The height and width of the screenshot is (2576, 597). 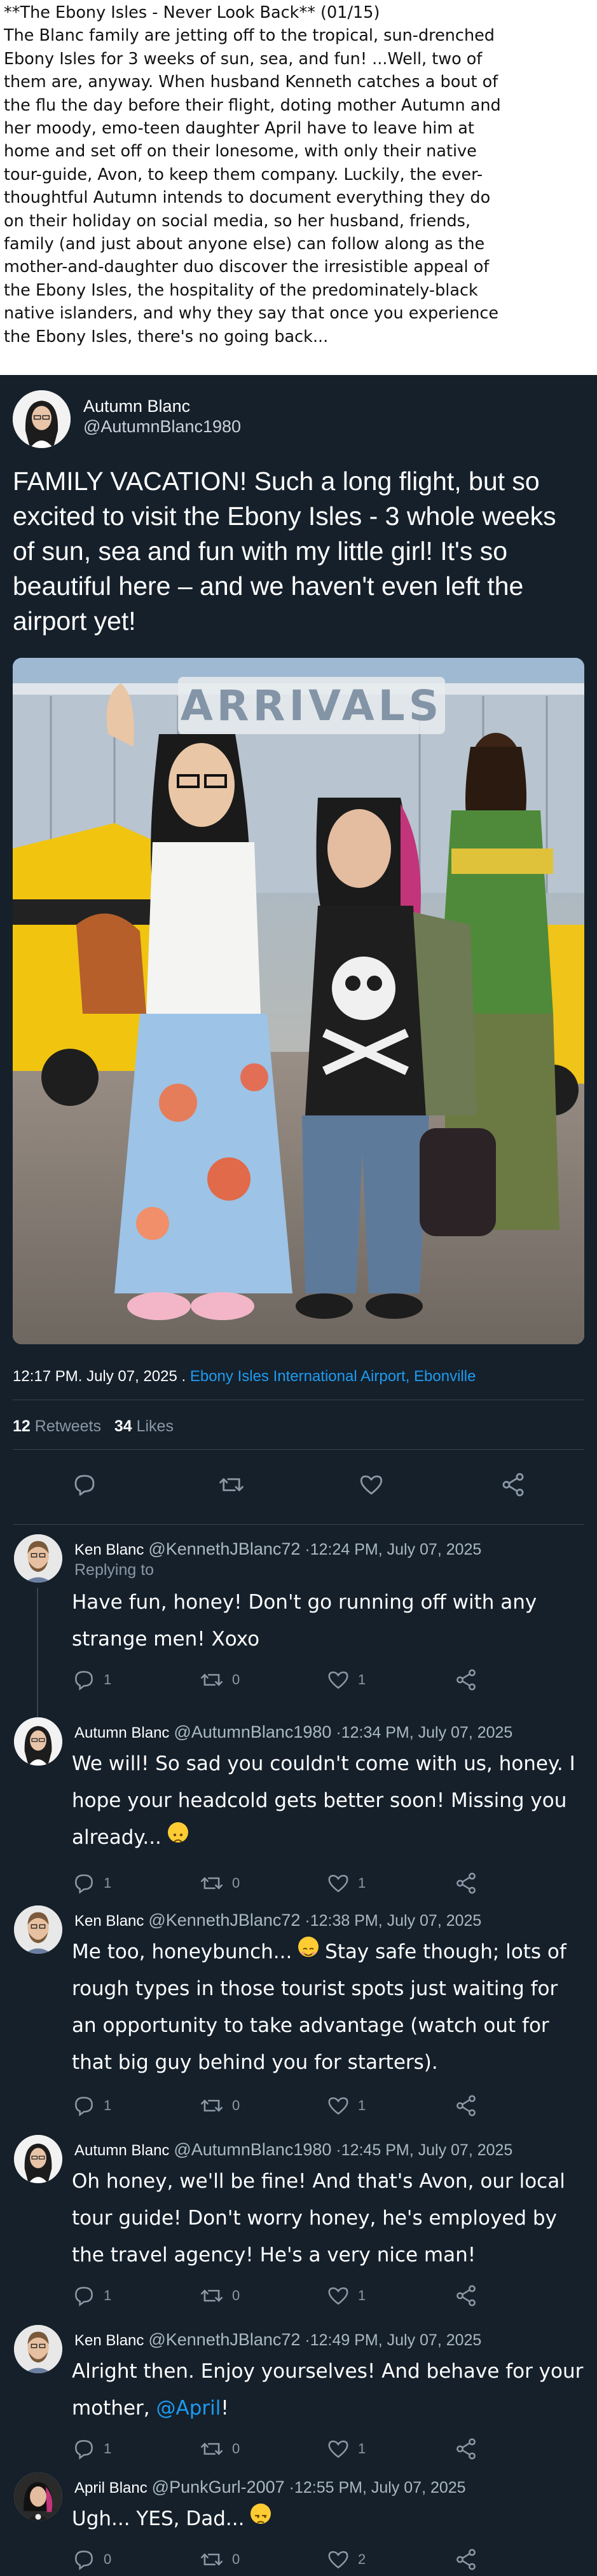 I want to click on reply-author-name: April Blanc, so click(x=111, y=2488).